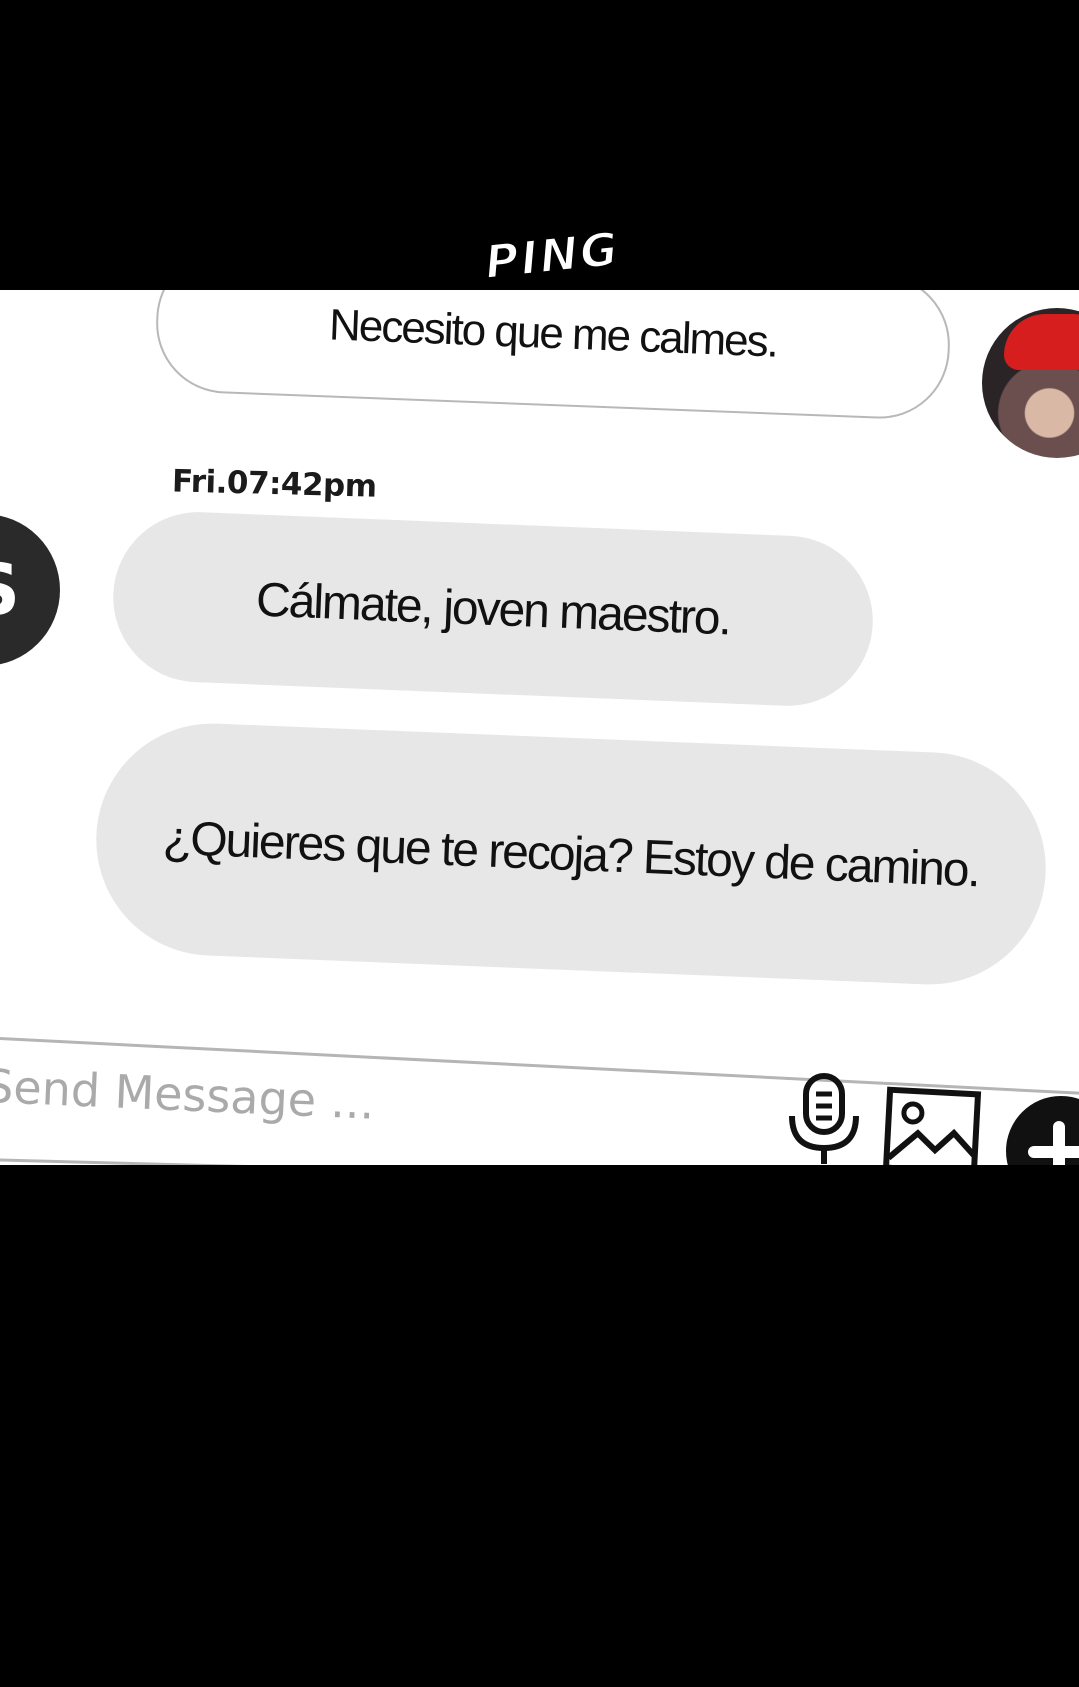  I want to click on outgoing-message-bubble: Necesito que me calmes., so click(553, 356).